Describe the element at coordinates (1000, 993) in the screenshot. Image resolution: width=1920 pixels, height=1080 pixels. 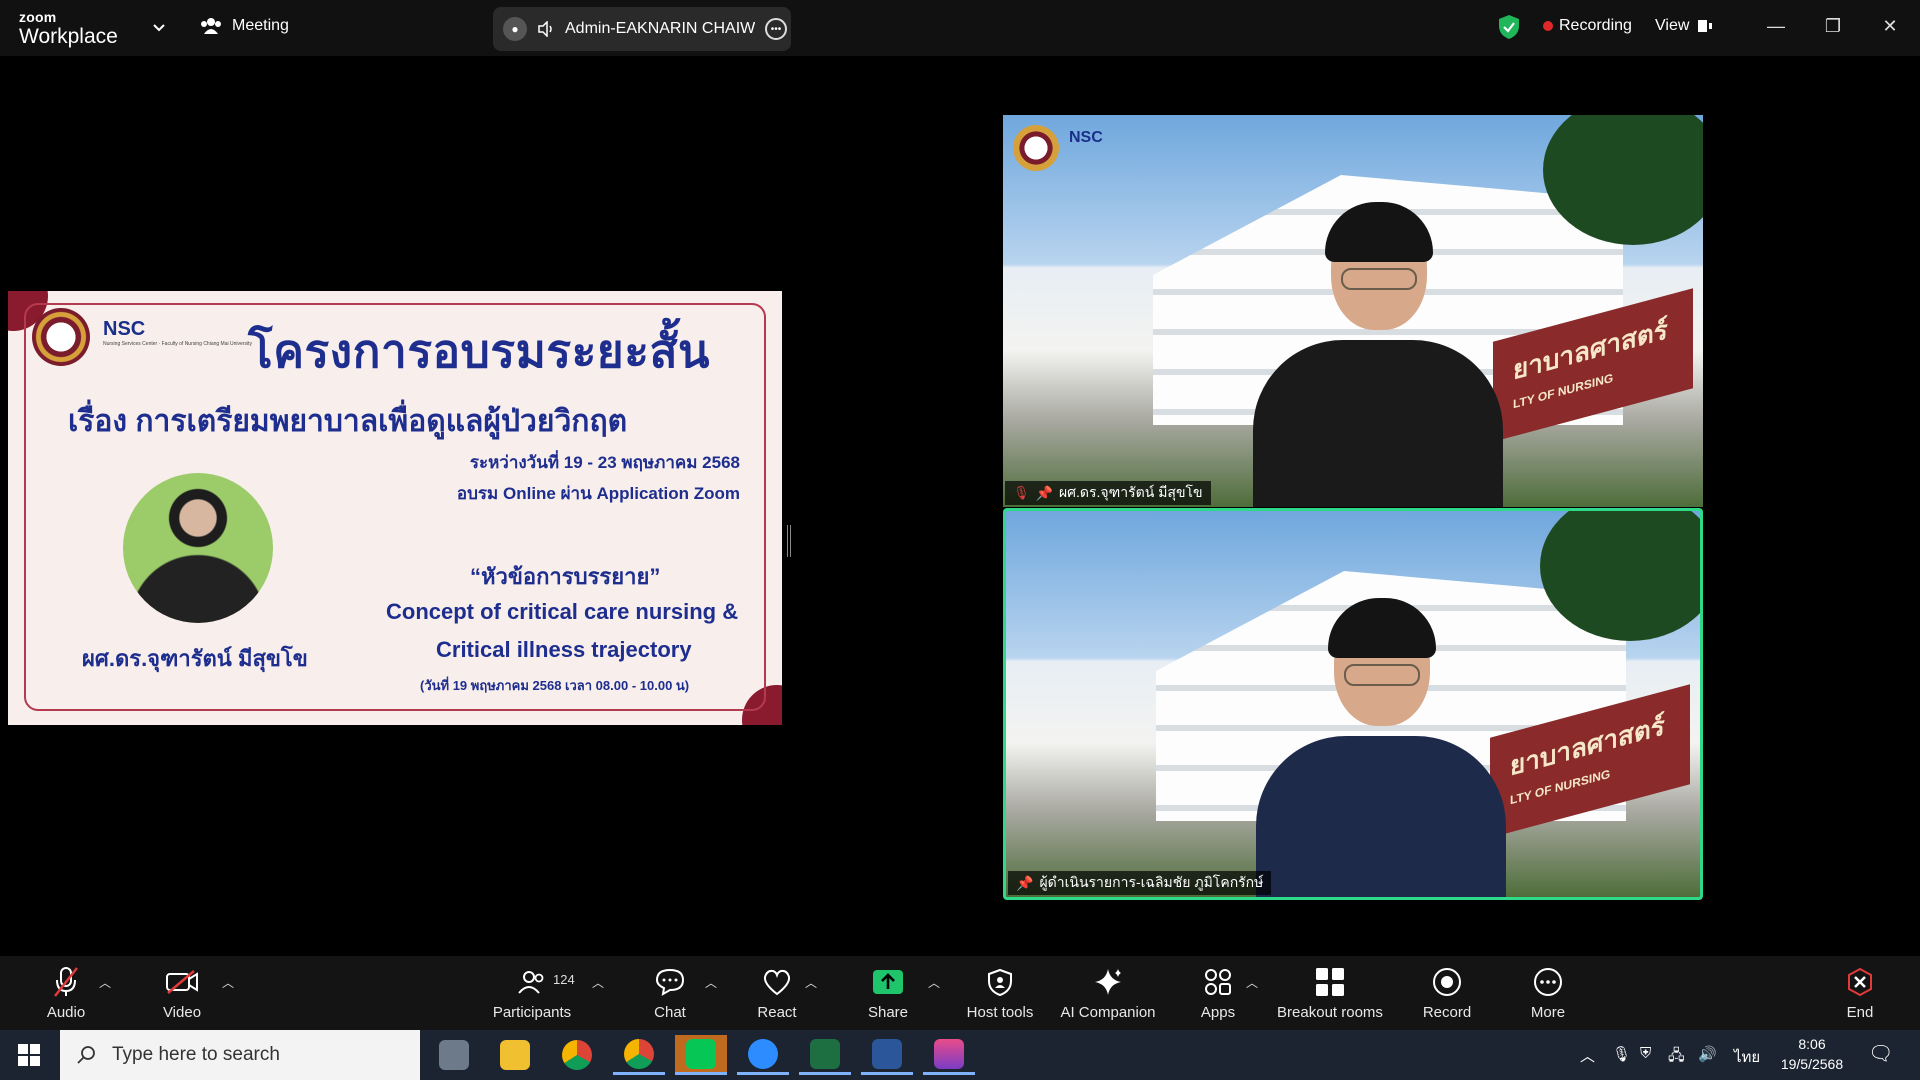
I see `host-tools-button: Host tools` at that location.